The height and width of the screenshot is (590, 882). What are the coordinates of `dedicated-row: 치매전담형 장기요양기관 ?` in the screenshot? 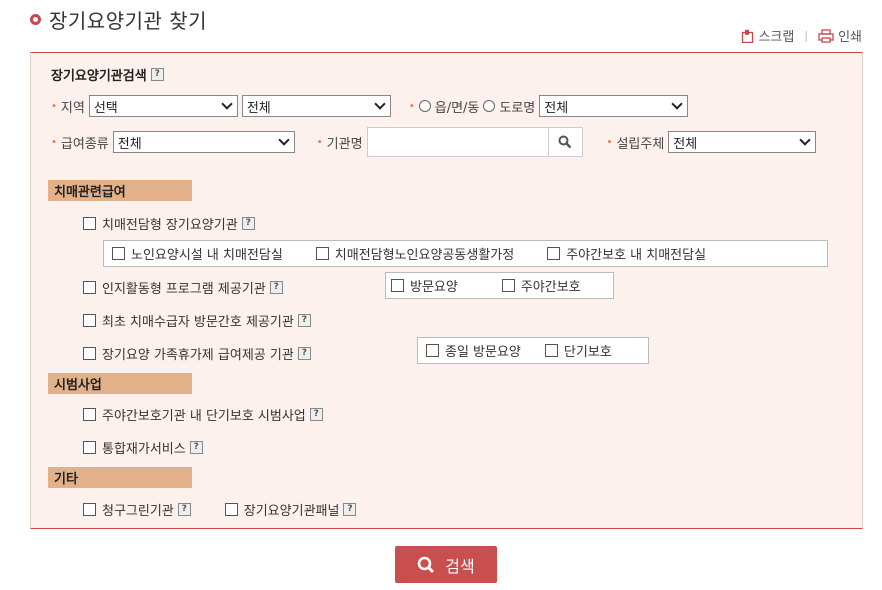 It's located at (169, 223).